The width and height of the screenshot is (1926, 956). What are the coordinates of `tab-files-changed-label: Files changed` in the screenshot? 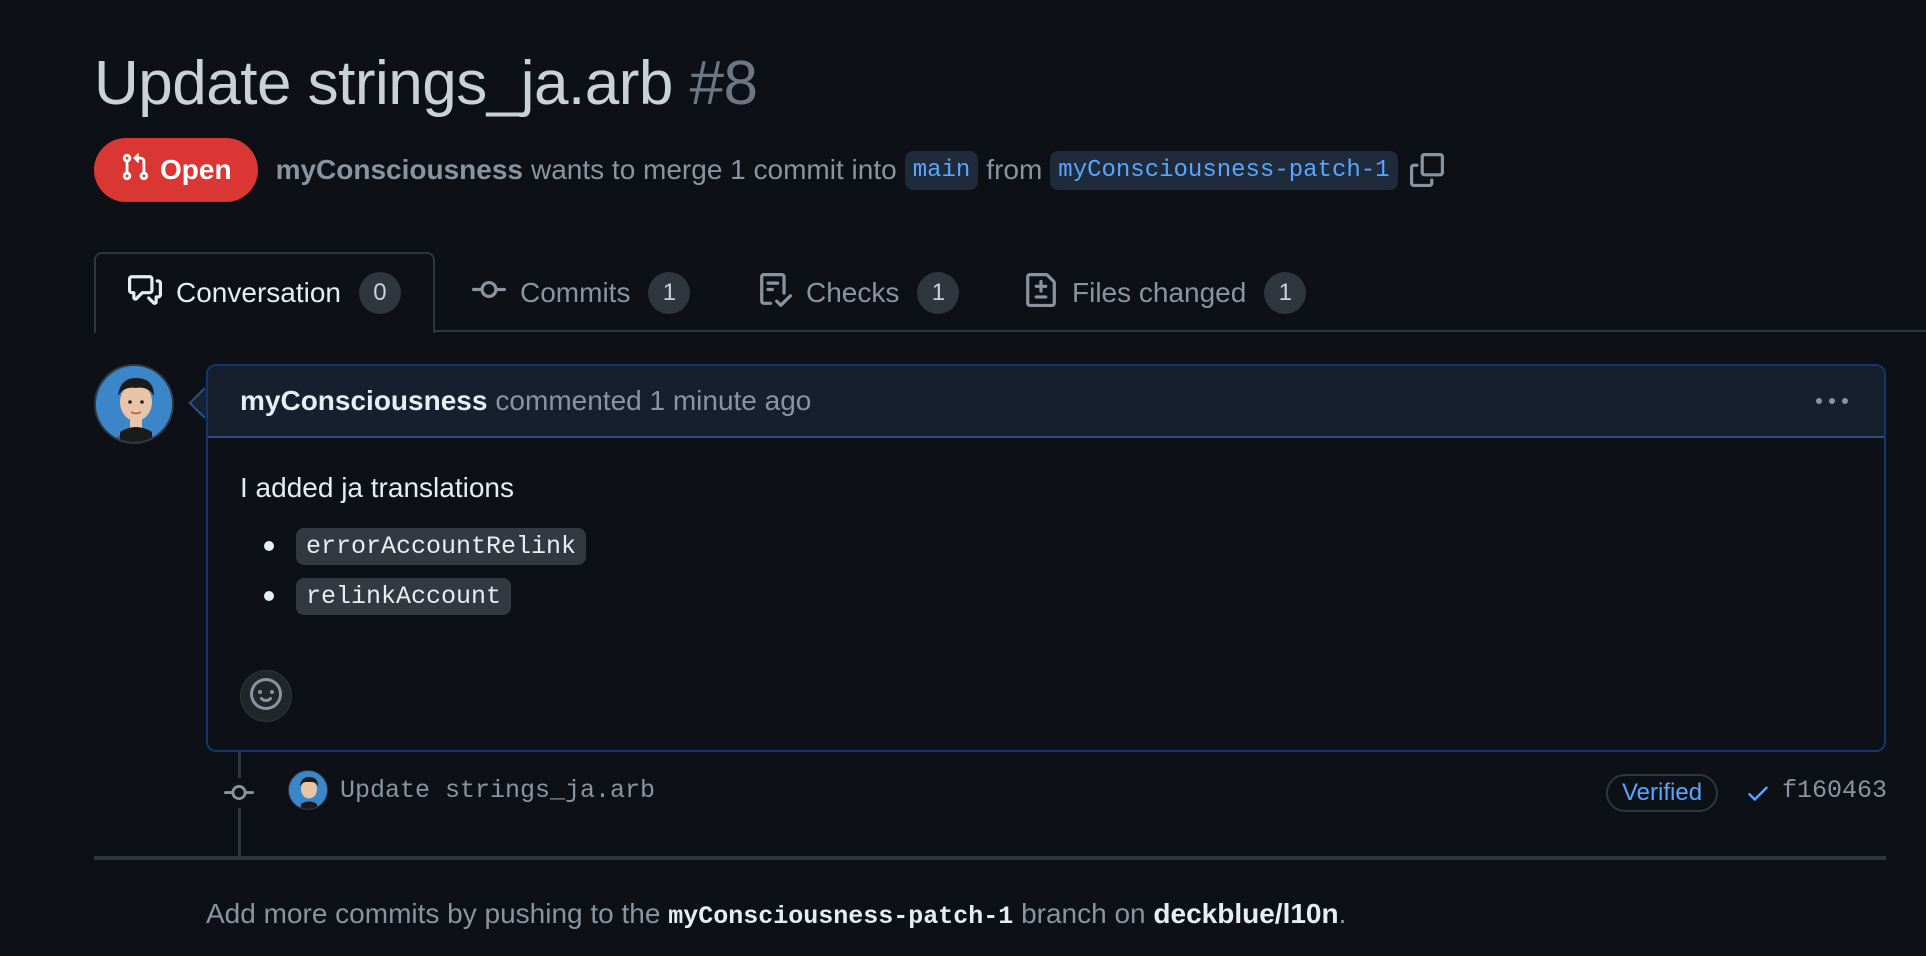 It's located at (1159, 292).